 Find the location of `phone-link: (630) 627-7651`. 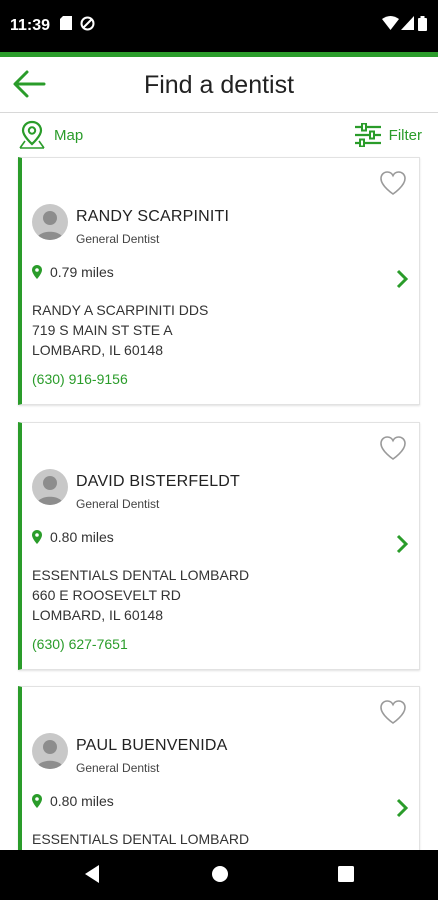

phone-link: (630) 627-7651 is located at coordinates (80, 644).